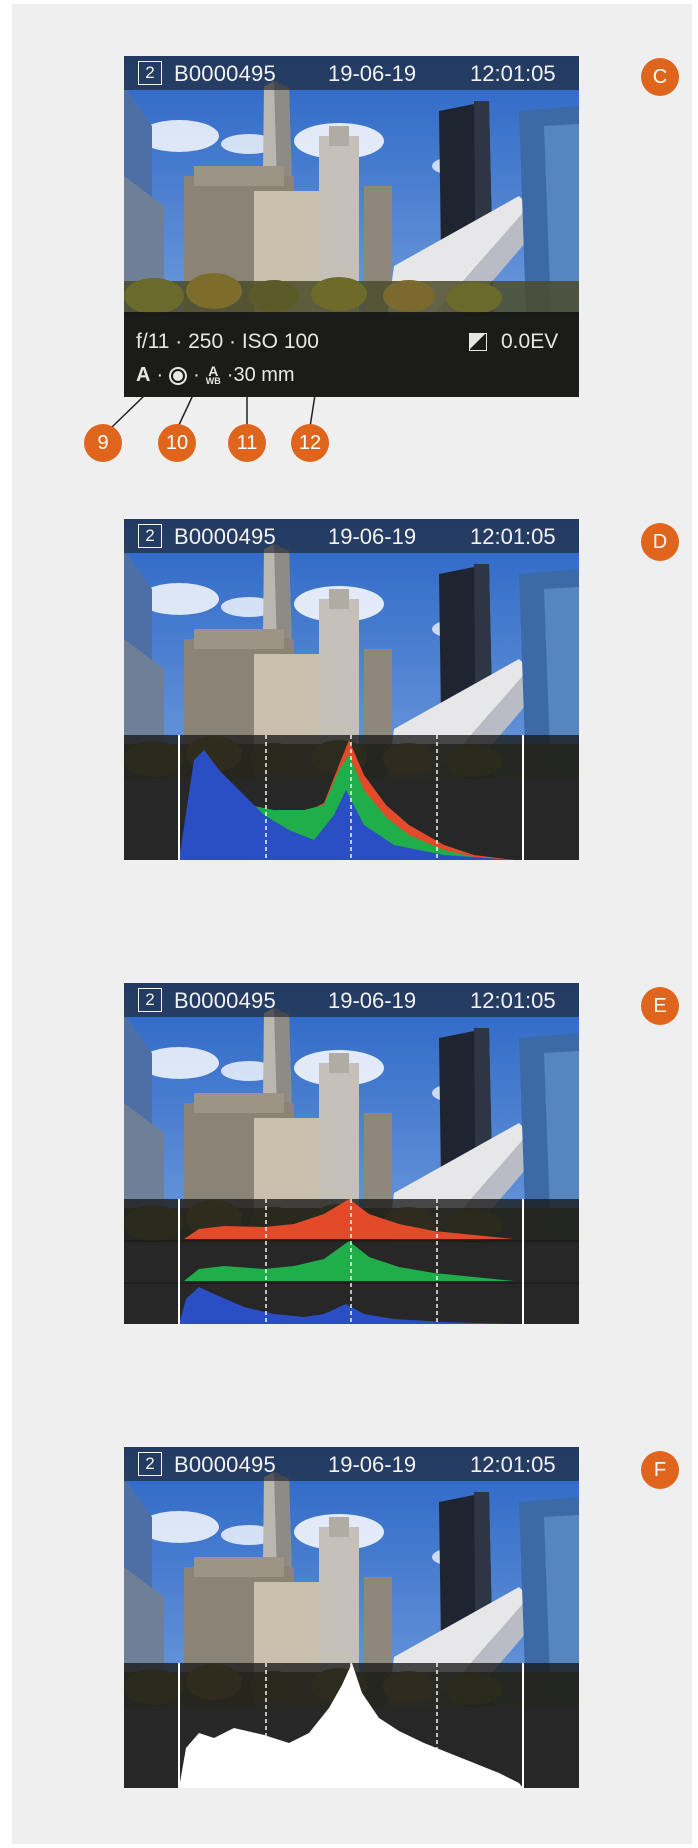 The image size is (698, 1848). What do you see at coordinates (660, 1006) in the screenshot?
I see `figure-badge-e: E` at bounding box center [660, 1006].